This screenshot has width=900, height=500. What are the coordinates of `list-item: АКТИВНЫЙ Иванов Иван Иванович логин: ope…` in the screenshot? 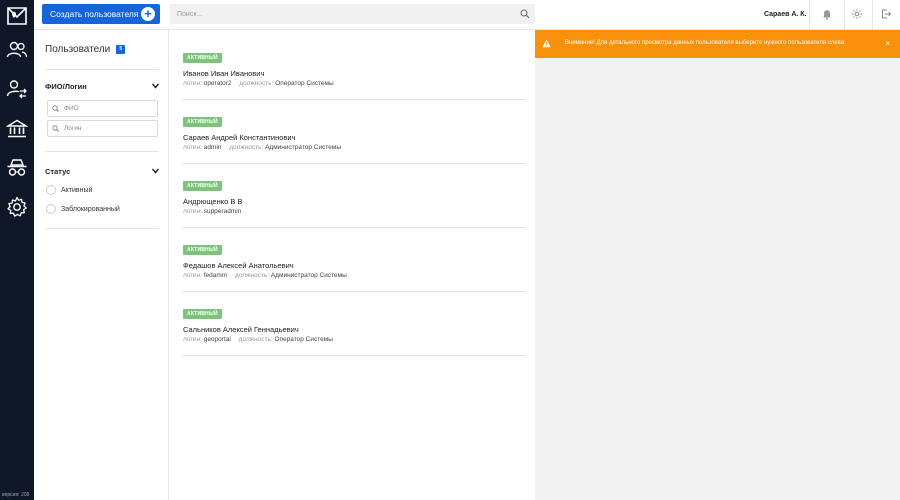 It's located at (354, 68).